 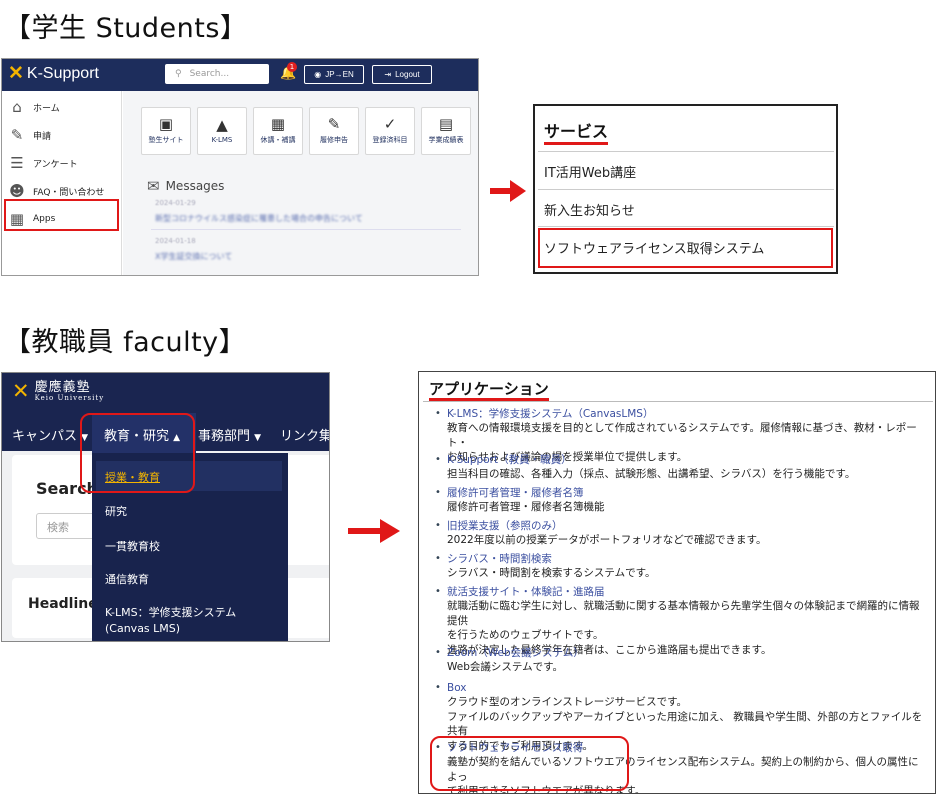 I want to click on app-link: 履修許可者管理・履修者名簿, so click(x=687, y=493).